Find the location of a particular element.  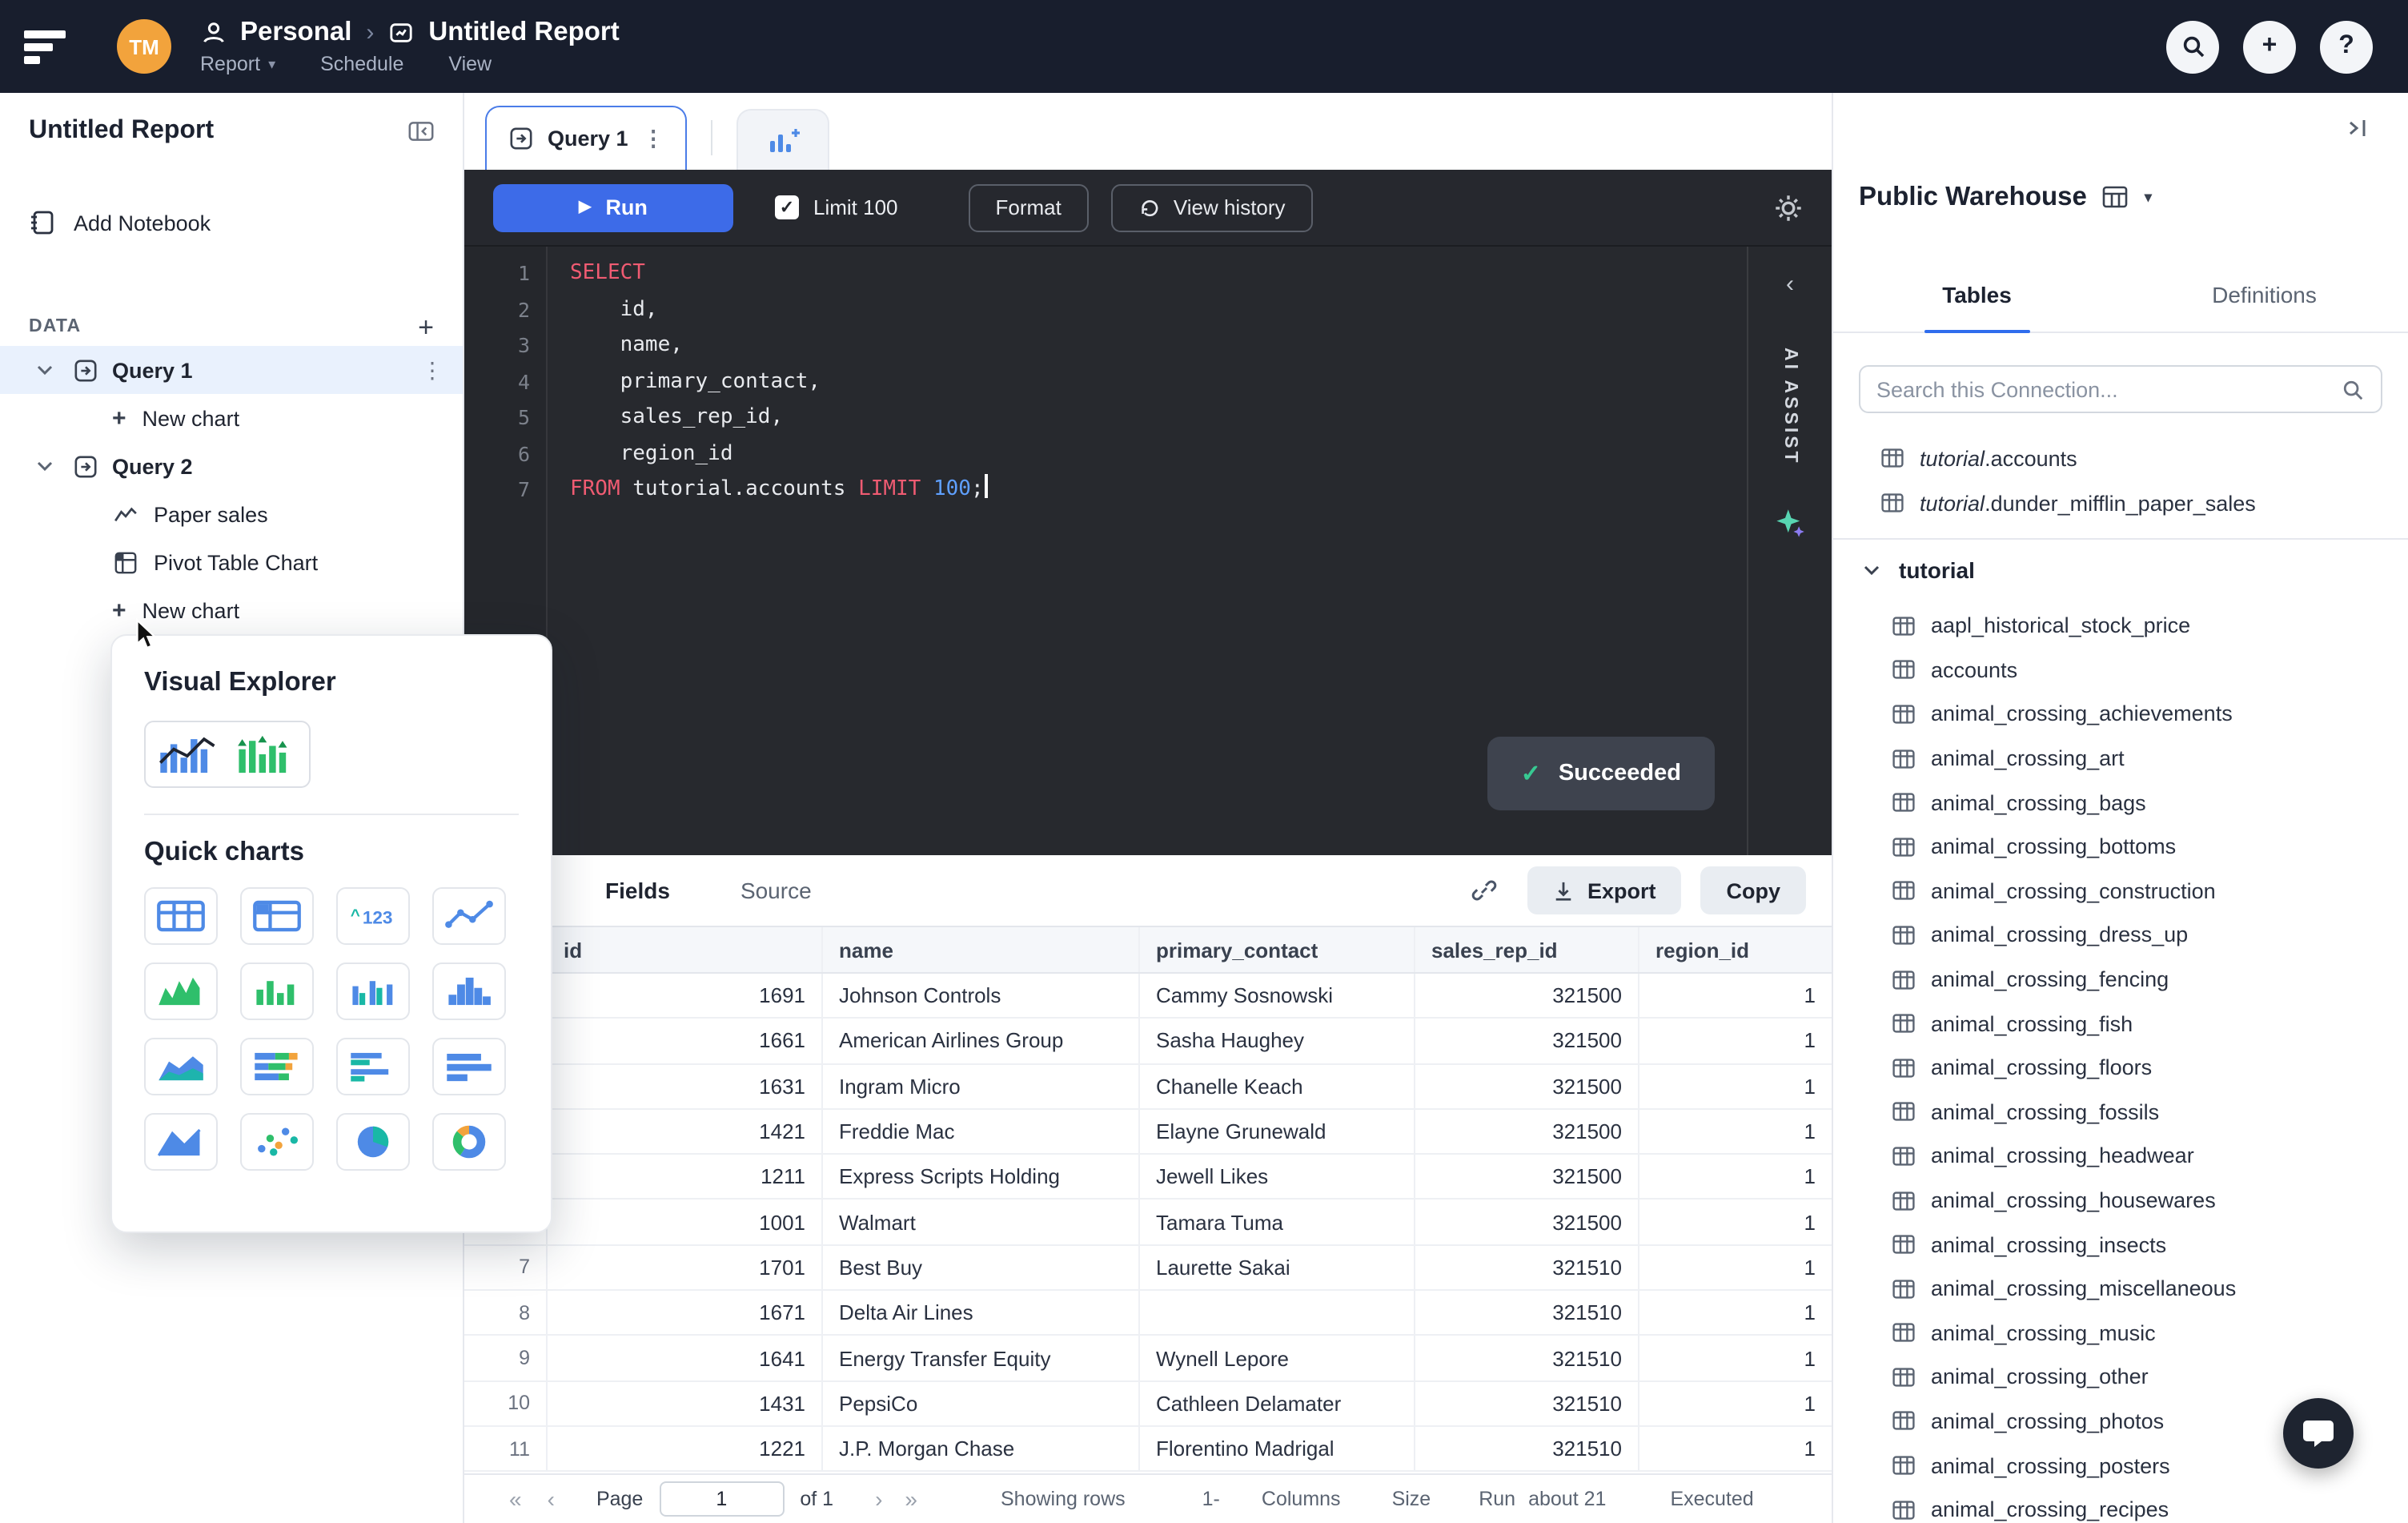

table-list-item-animal_crossing_other: animal_crossing_other is located at coordinates (2120, 1377).